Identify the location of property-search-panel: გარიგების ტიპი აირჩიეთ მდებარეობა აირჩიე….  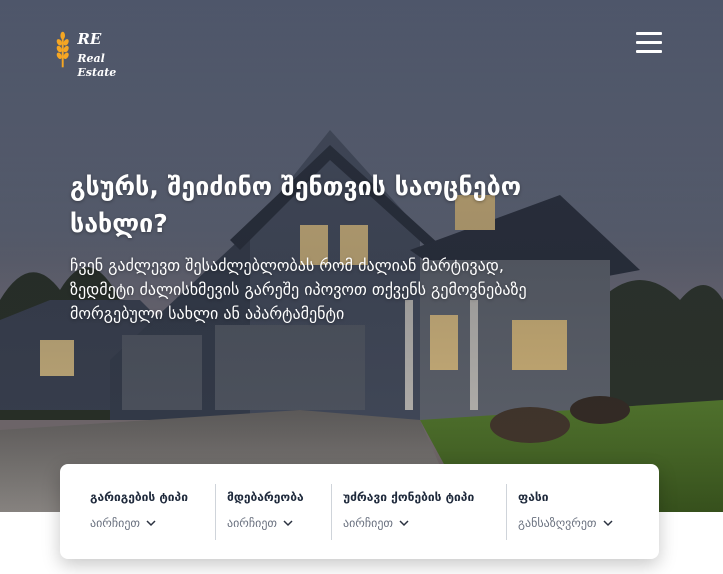
(359, 511).